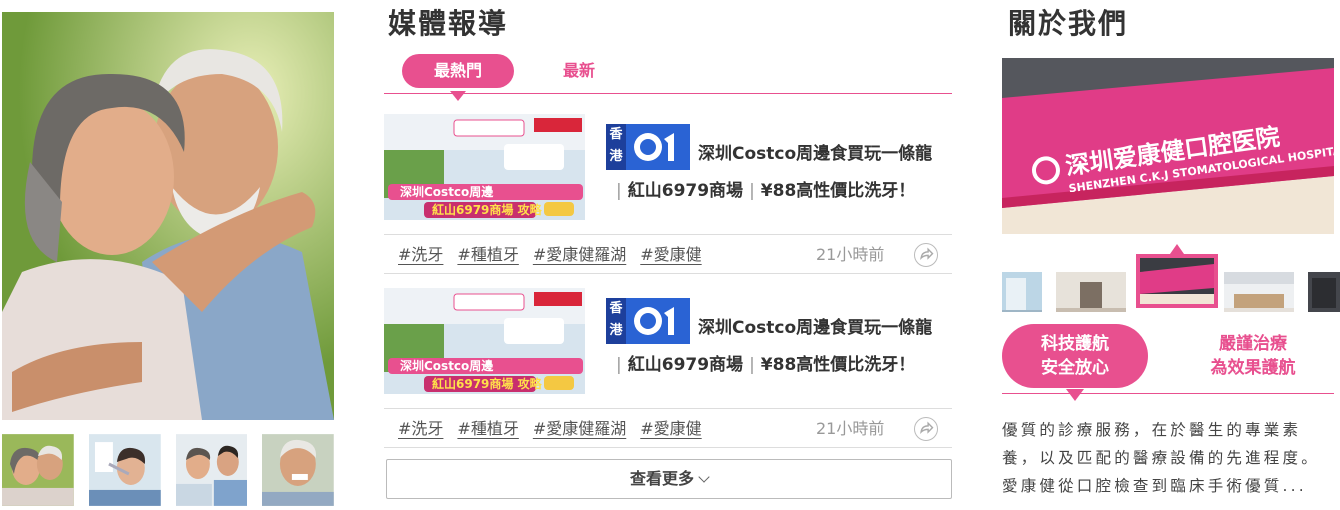  What do you see at coordinates (168, 470) in the screenshot?
I see `photo-thumbnails` at bounding box center [168, 470].